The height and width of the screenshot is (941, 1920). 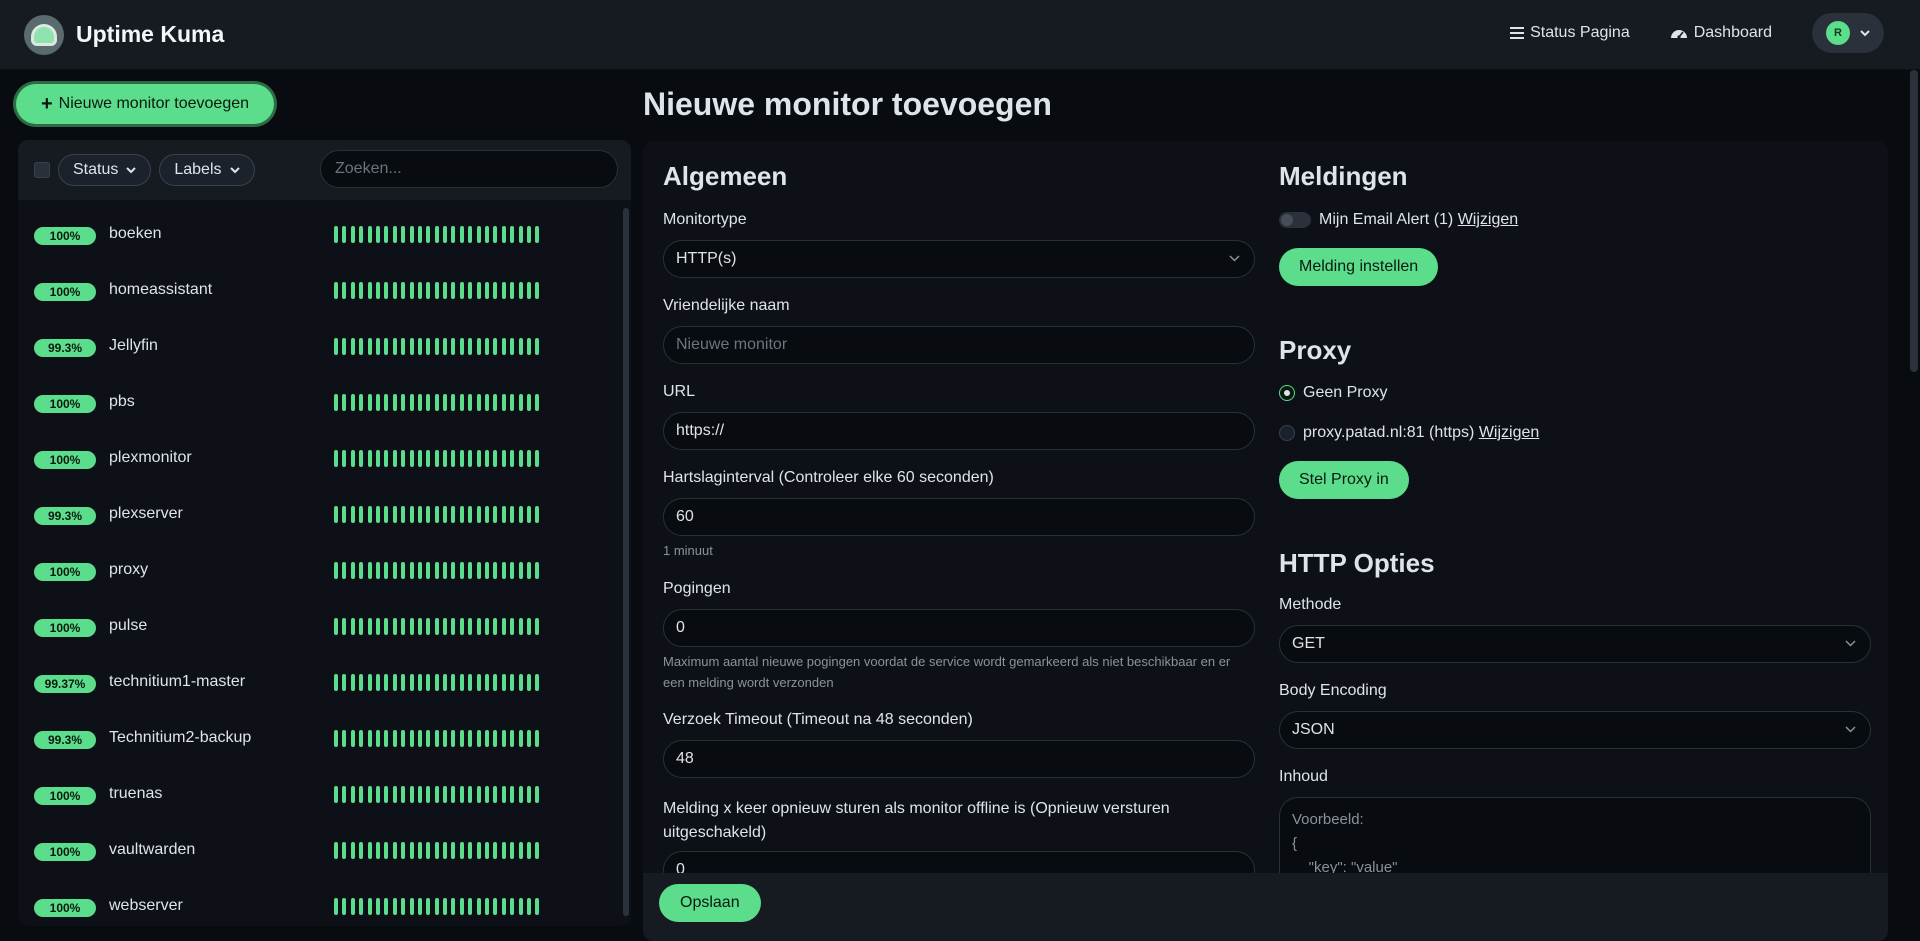 What do you see at coordinates (710, 903) in the screenshot?
I see `save-button: Opslaan` at bounding box center [710, 903].